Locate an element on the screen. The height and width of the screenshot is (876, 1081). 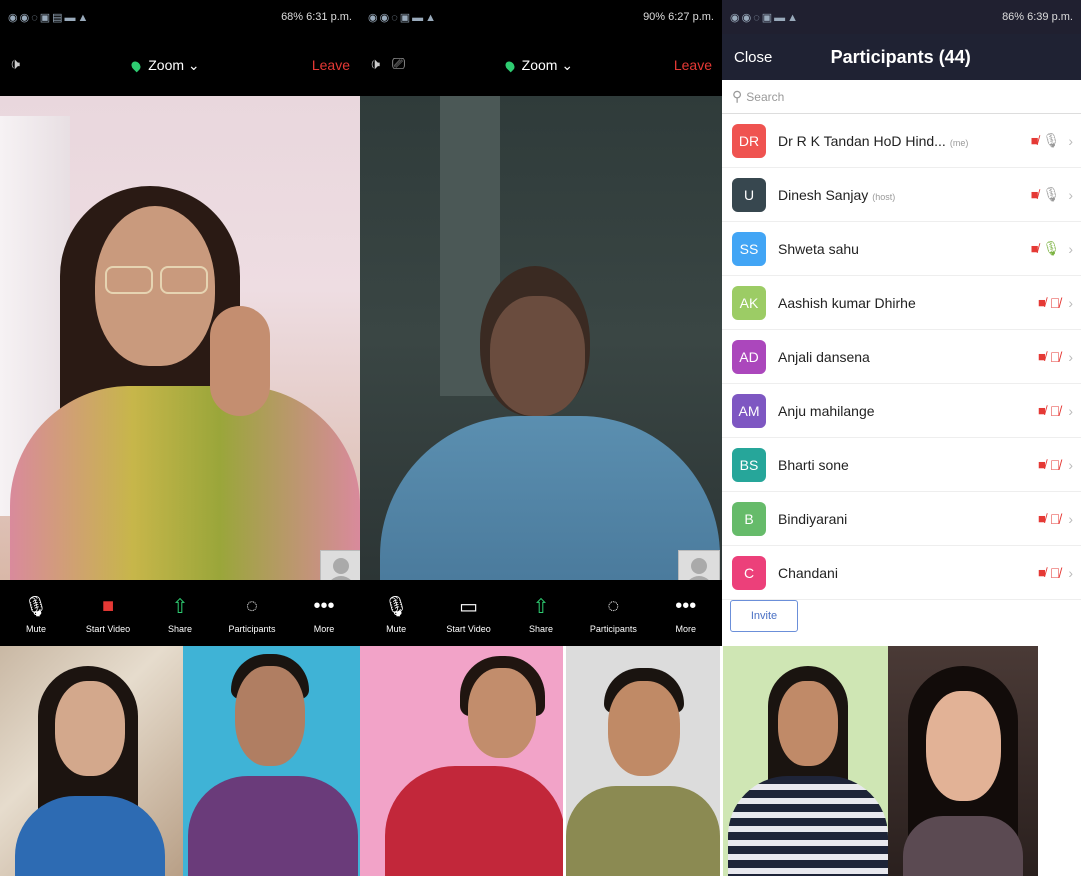
participant-name-text: Bindiyarani is located at coordinates (813, 518).